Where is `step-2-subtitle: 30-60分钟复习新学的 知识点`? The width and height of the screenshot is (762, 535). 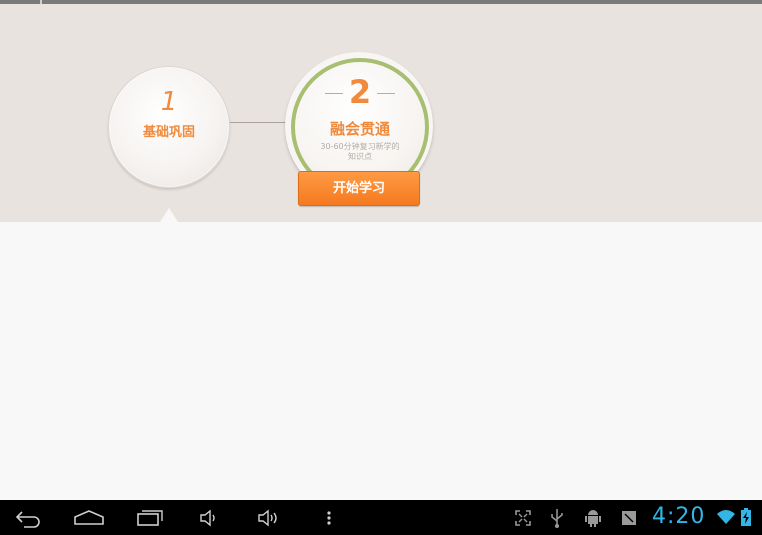
step-2-subtitle: 30-60分钟复习新学的 知识点 is located at coordinates (360, 152).